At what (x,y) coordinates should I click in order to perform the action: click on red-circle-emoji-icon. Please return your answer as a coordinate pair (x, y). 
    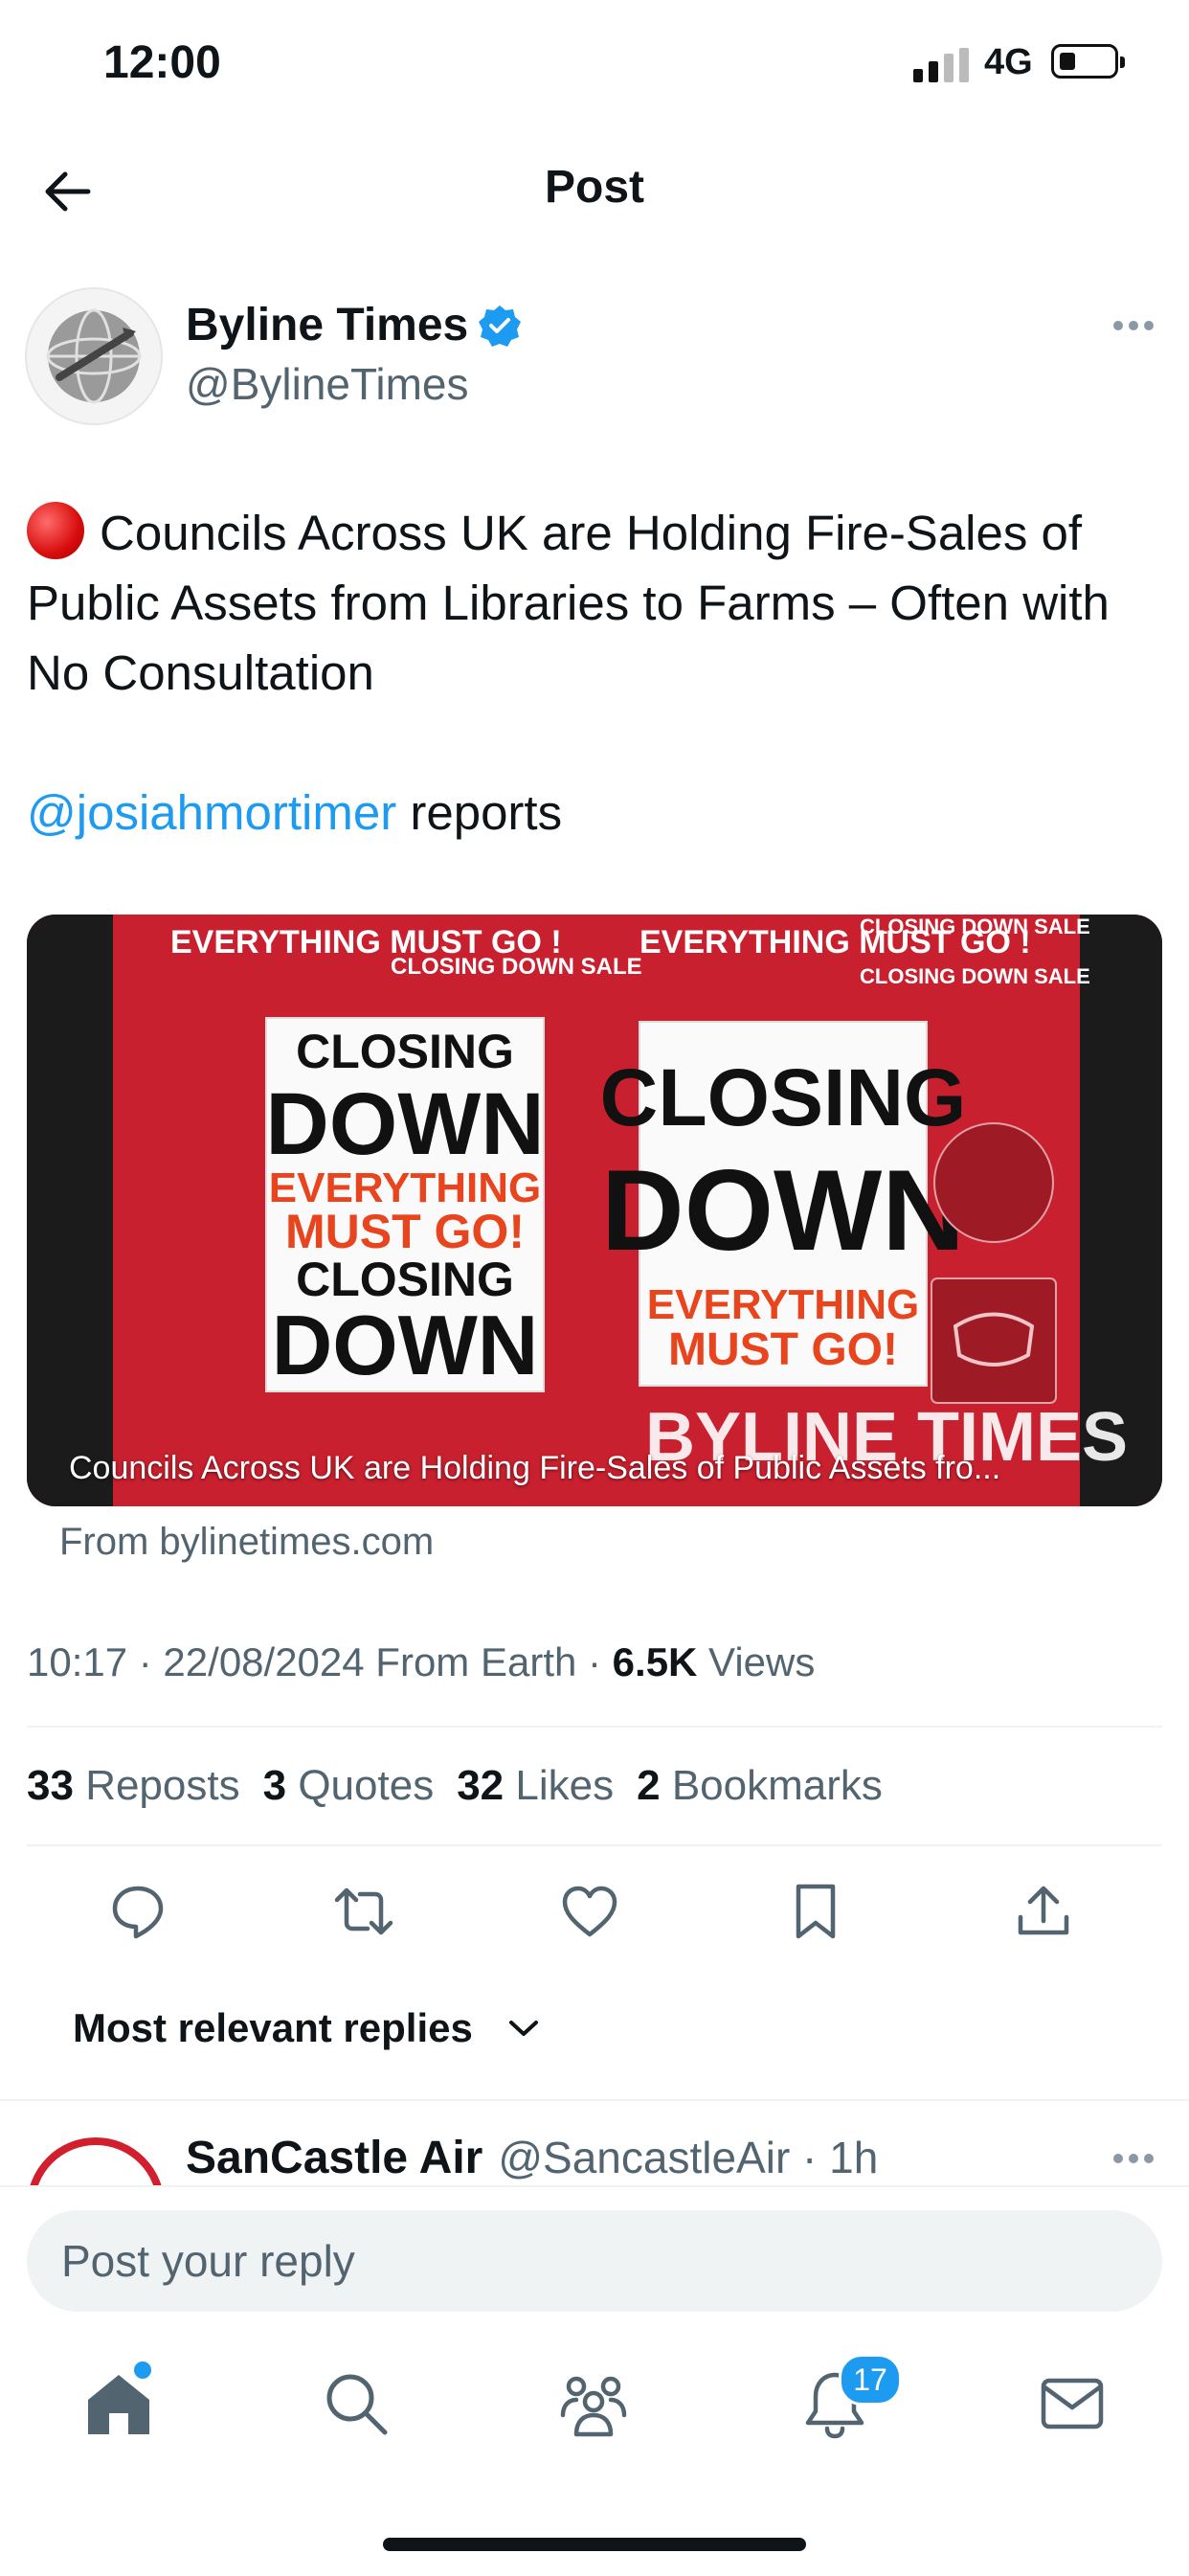
    Looking at the image, I should click on (55, 530).